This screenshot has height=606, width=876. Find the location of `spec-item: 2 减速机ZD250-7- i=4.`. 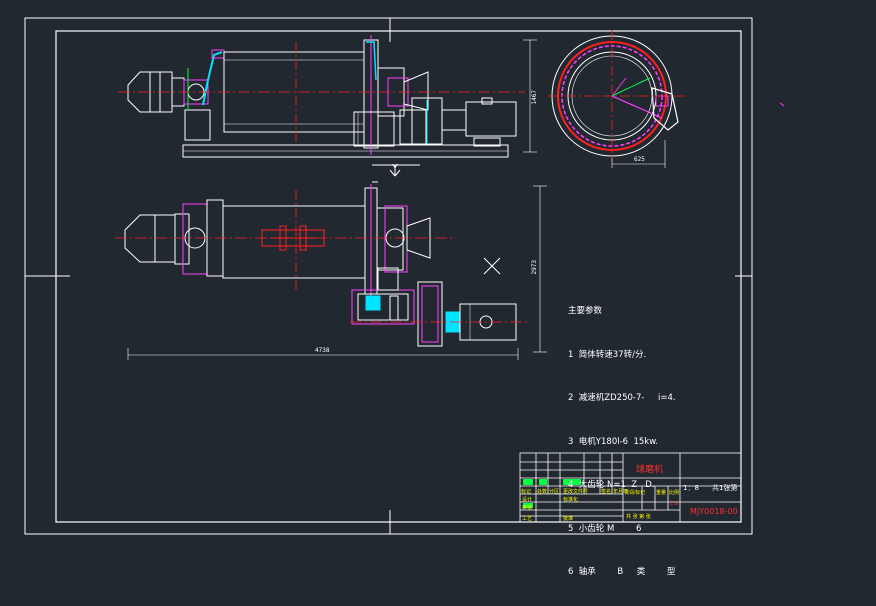

spec-item: 2 减速机ZD250-7- i=4. is located at coordinates (622, 398).